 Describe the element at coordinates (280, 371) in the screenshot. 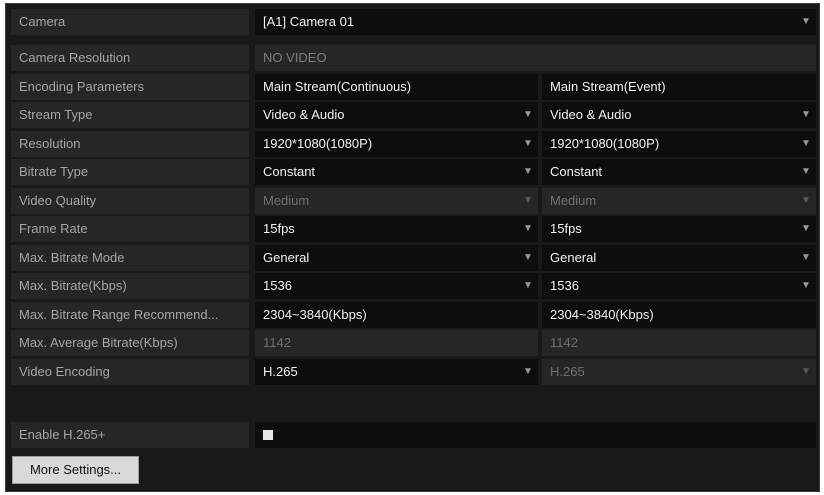

I see `video-encoding-continuous-value: H.265` at that location.